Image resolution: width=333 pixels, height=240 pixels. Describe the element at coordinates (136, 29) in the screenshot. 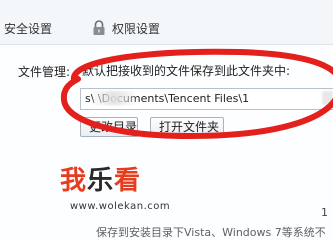

I see `tab-permission-settings: 权限设置` at that location.